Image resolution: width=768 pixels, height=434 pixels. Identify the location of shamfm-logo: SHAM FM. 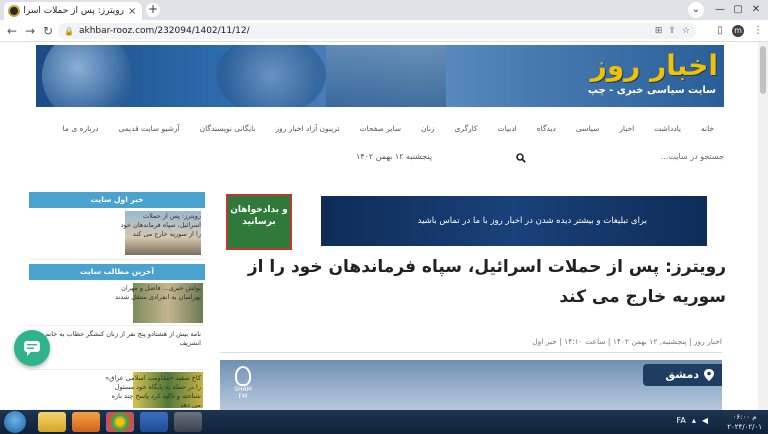
(243, 386).